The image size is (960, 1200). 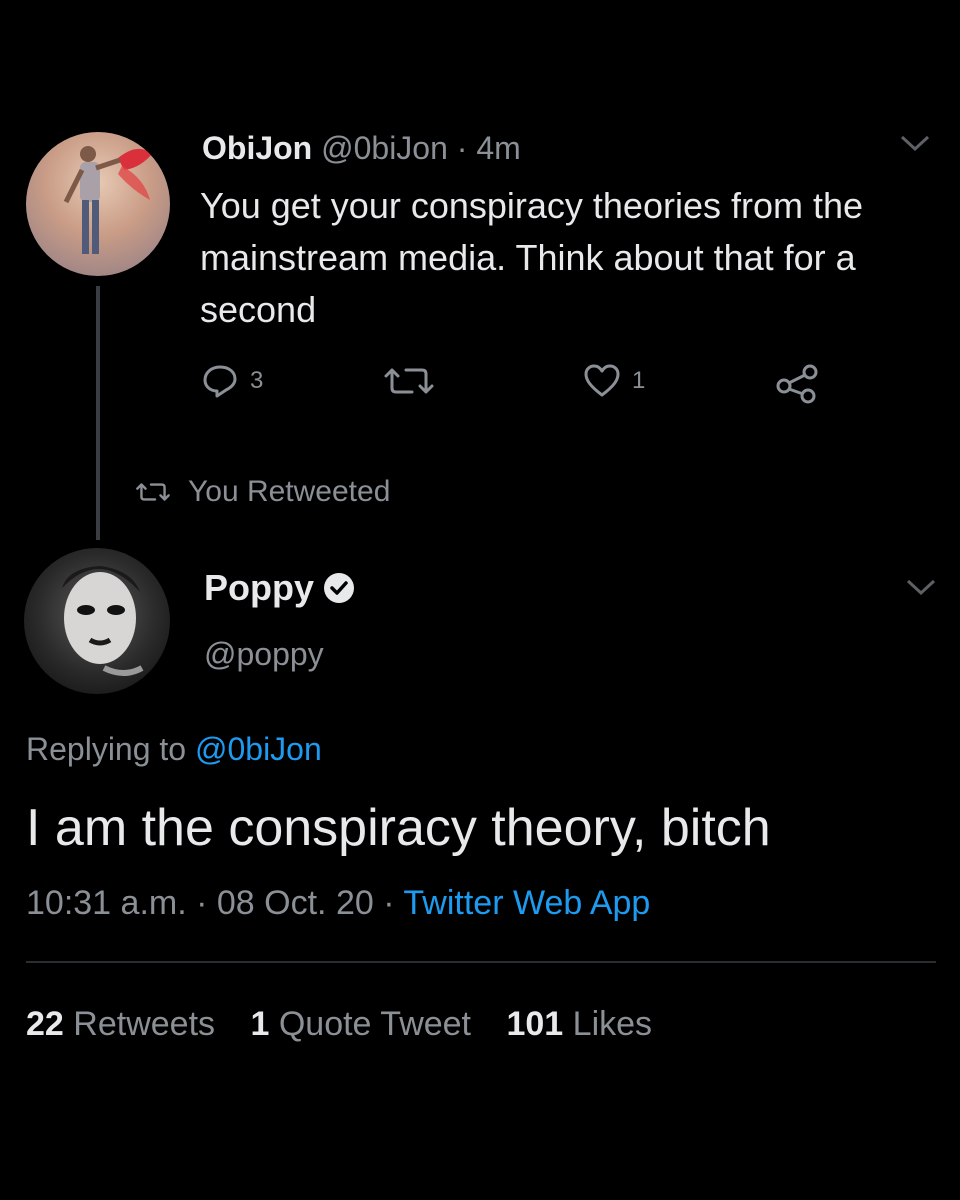 I want to click on main-tweet-name-row: Poppy, so click(x=280, y=588).